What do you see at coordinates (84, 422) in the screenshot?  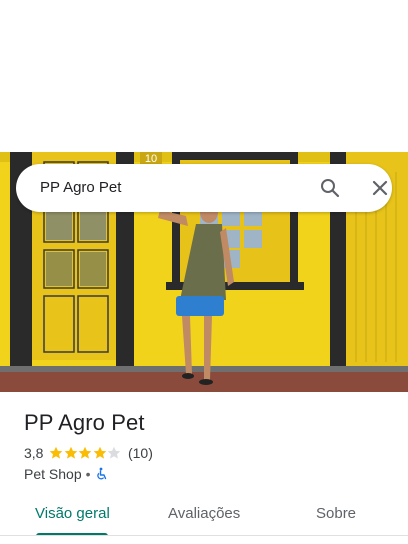 I see `place-title: PP Agro Pet` at bounding box center [84, 422].